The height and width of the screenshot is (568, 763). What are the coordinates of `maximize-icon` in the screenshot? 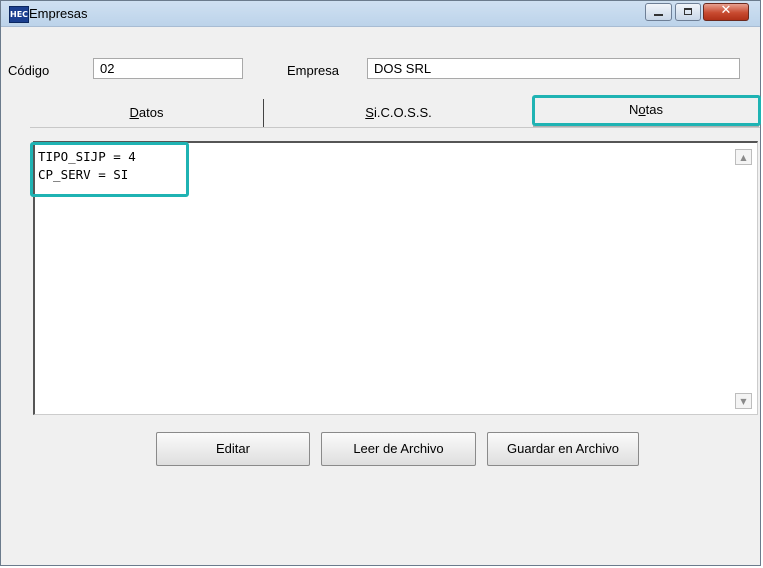 It's located at (688, 11).